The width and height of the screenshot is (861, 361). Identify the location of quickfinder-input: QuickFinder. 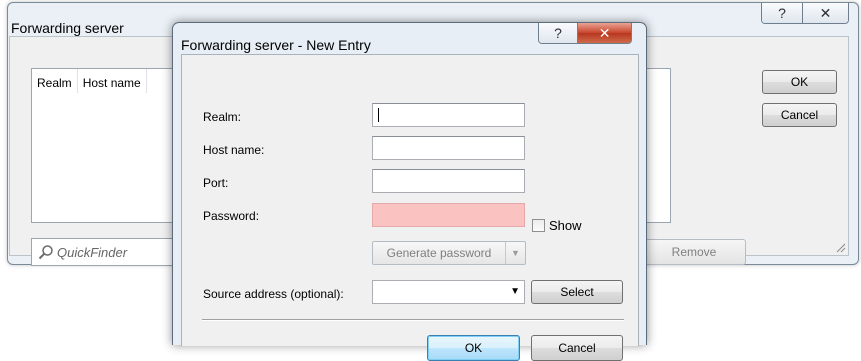
(106, 252).